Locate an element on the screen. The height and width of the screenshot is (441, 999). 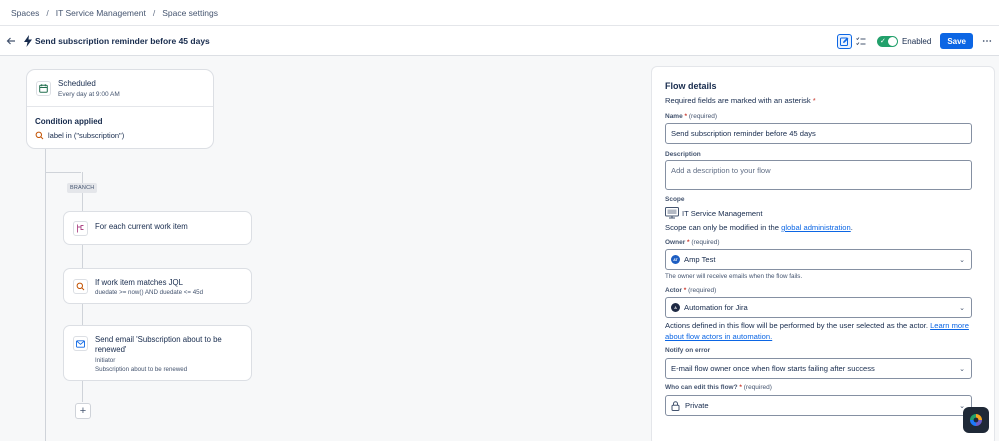
mail-icon is located at coordinates (80, 343).